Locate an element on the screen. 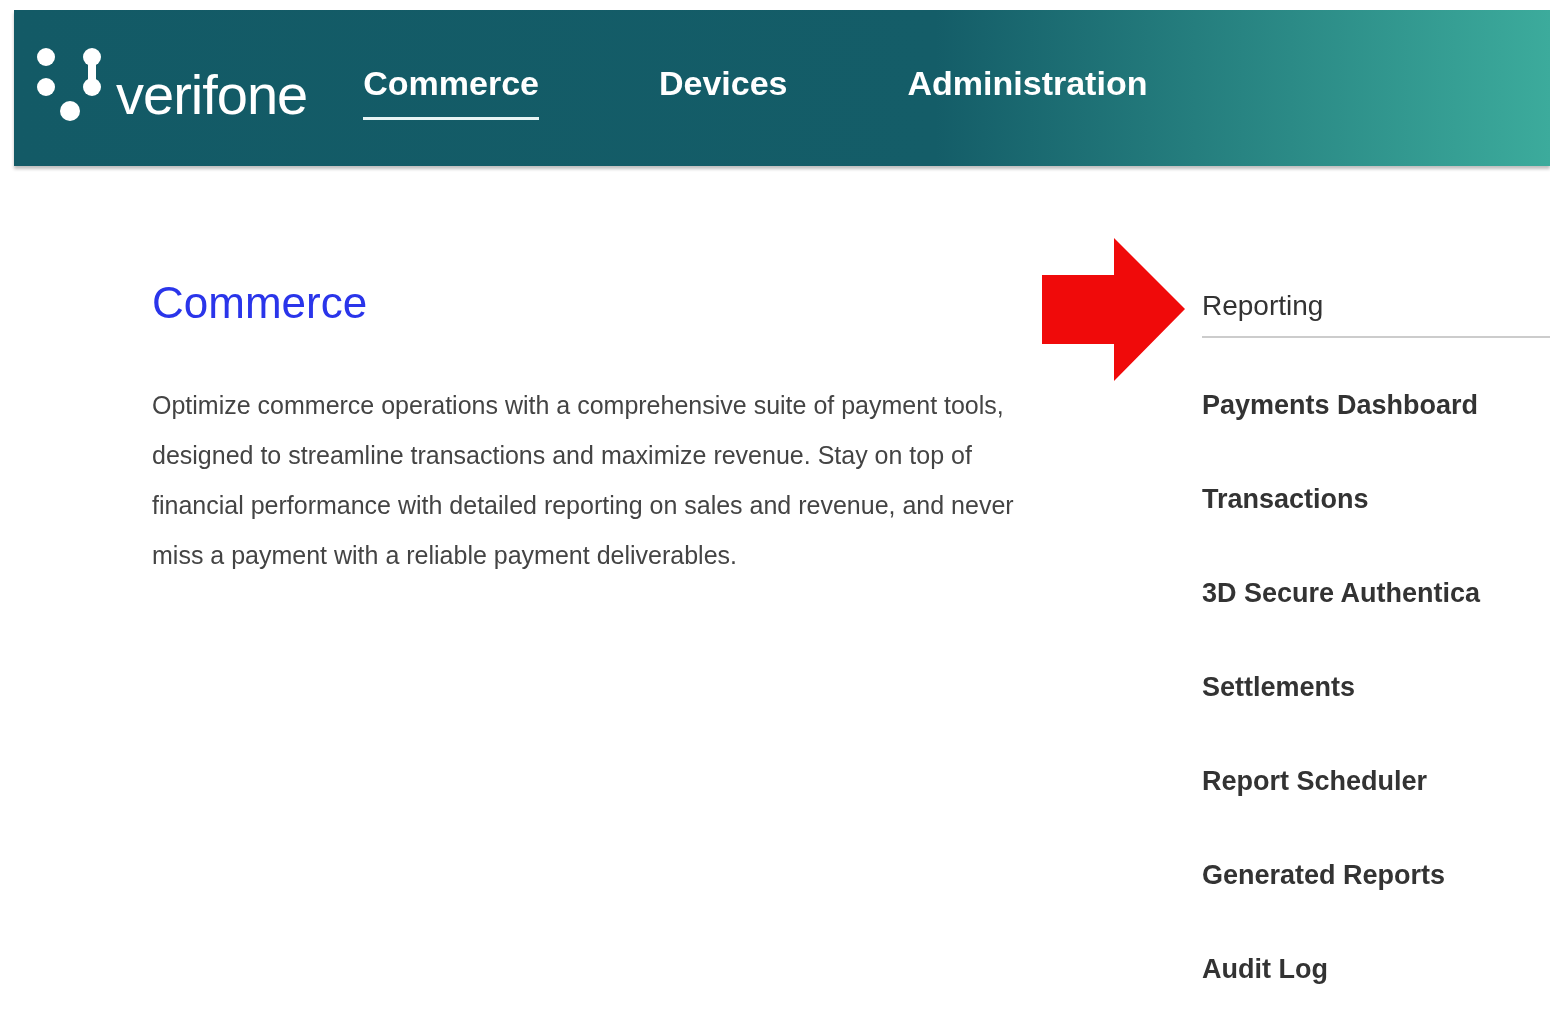 Image resolution: width=1550 pixels, height=1011 pixels. menu-link: Report Scheduler is located at coordinates (1376, 781).